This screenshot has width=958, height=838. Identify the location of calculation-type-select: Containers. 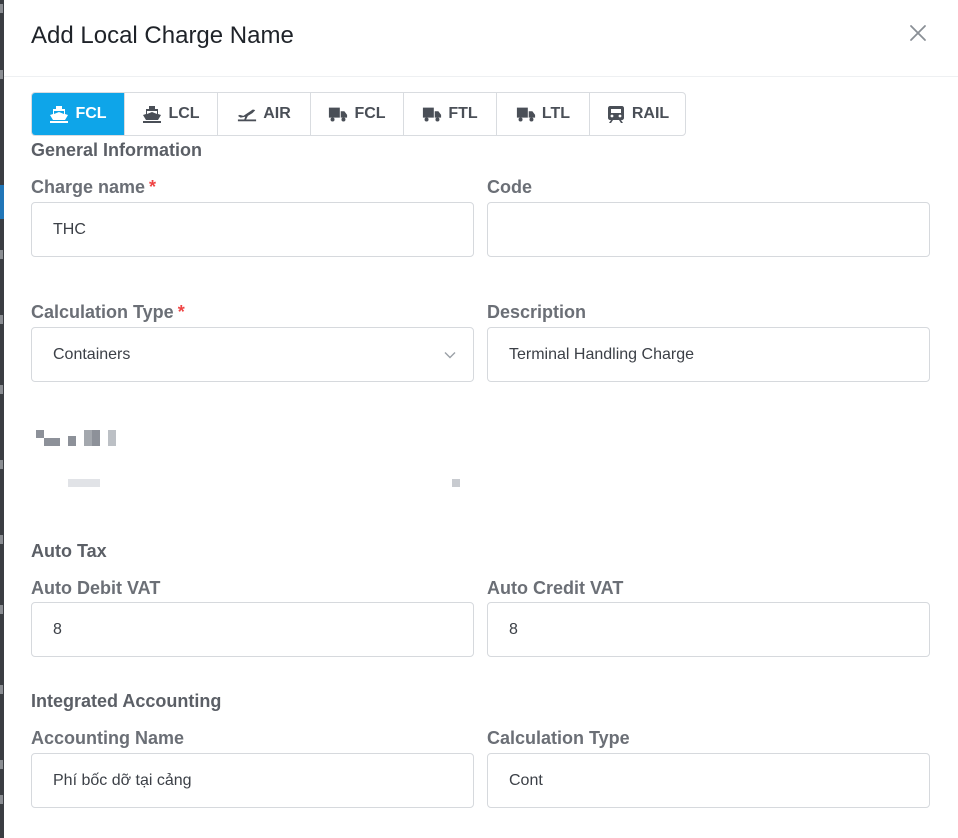
(252, 354).